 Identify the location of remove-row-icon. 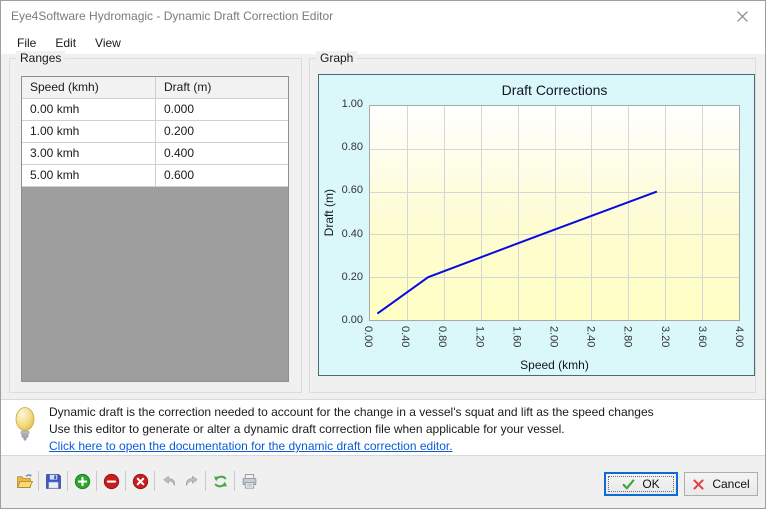
(111, 481).